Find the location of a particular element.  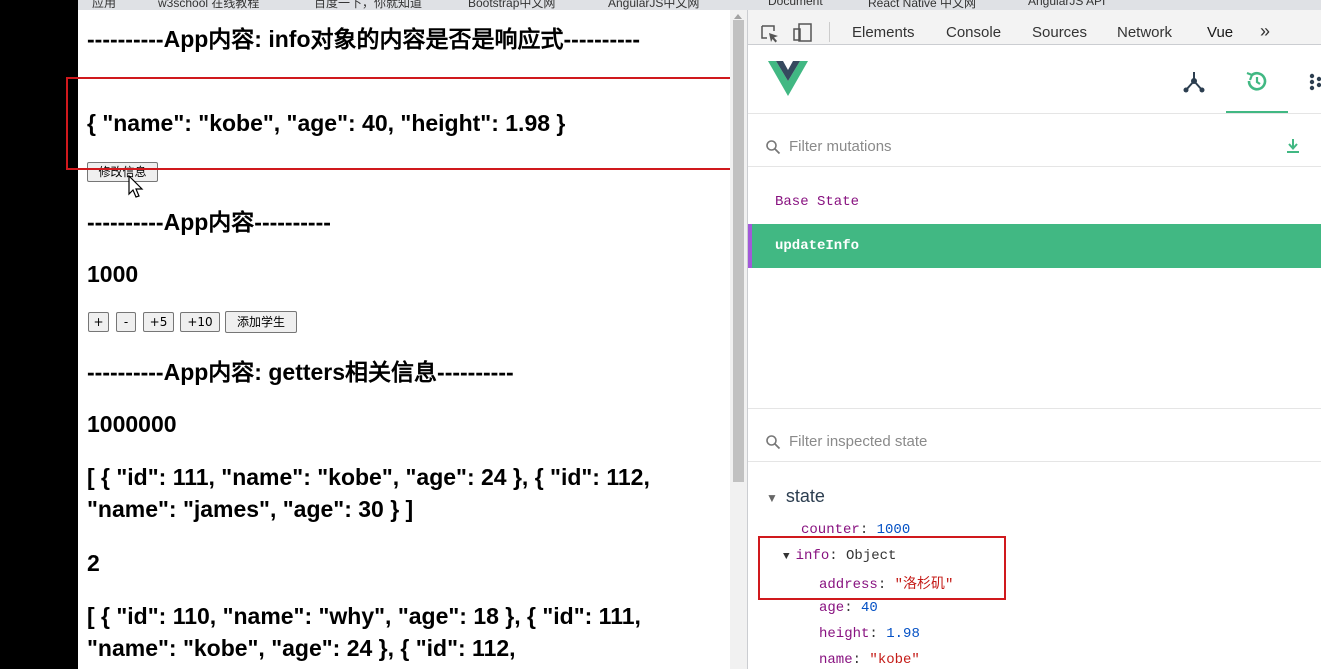

export-icon is located at coordinates (1293, 146).